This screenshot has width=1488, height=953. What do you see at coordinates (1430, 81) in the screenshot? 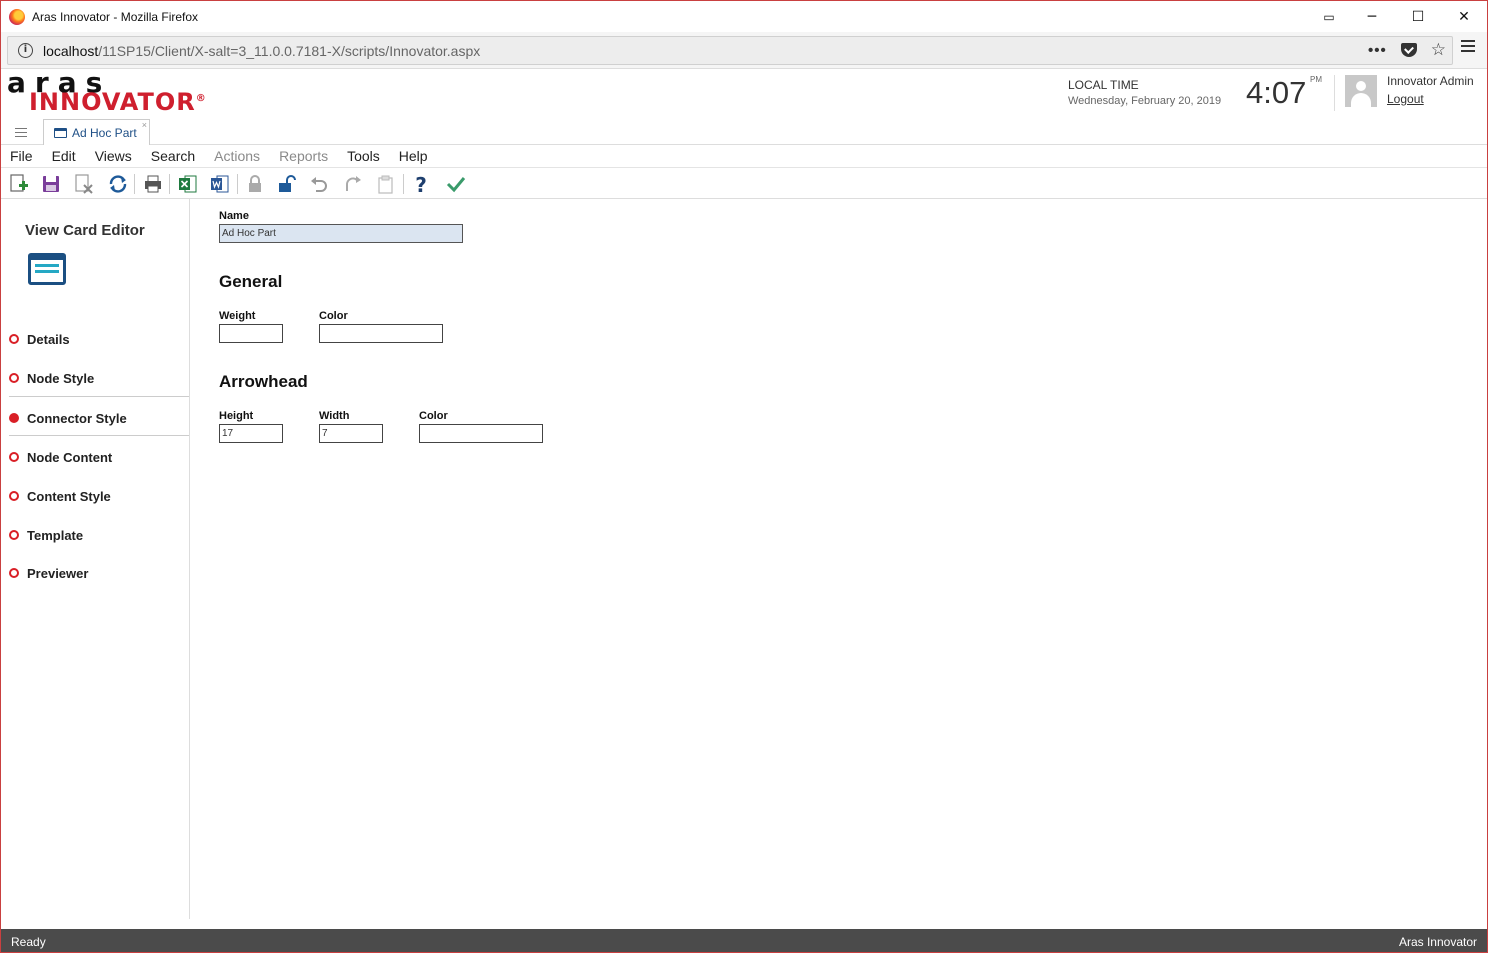
I see `user-name: Innovator Admin` at bounding box center [1430, 81].